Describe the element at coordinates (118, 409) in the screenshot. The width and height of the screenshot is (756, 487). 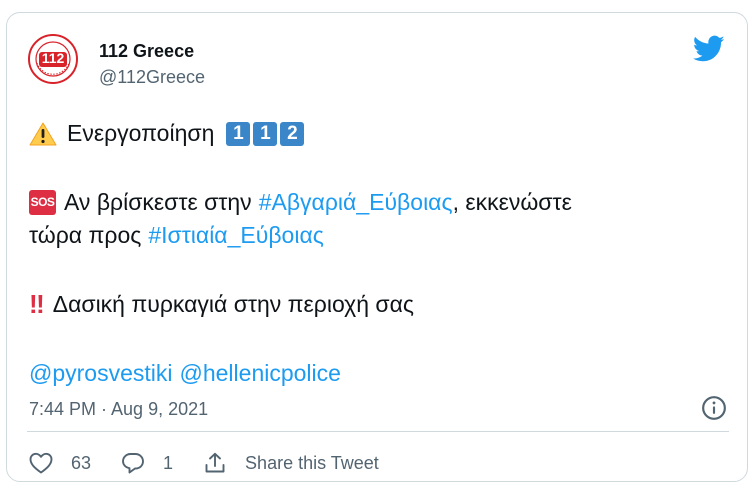
I see `timestamp: 7:44 PM · Aug 9, 2021` at that location.